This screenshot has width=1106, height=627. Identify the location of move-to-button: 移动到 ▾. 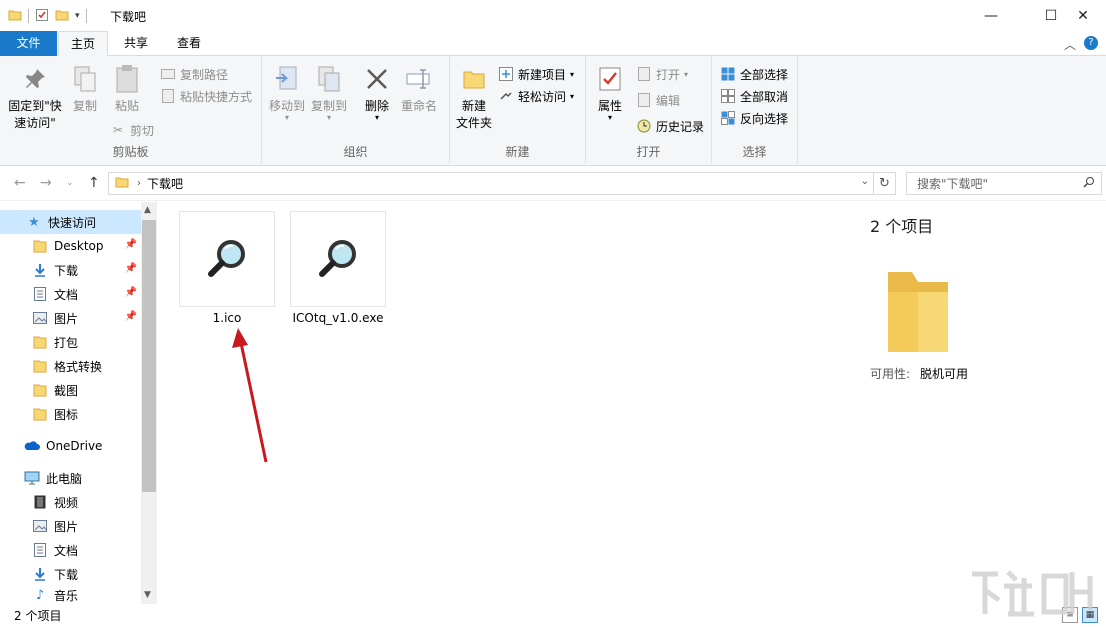
(287, 93).